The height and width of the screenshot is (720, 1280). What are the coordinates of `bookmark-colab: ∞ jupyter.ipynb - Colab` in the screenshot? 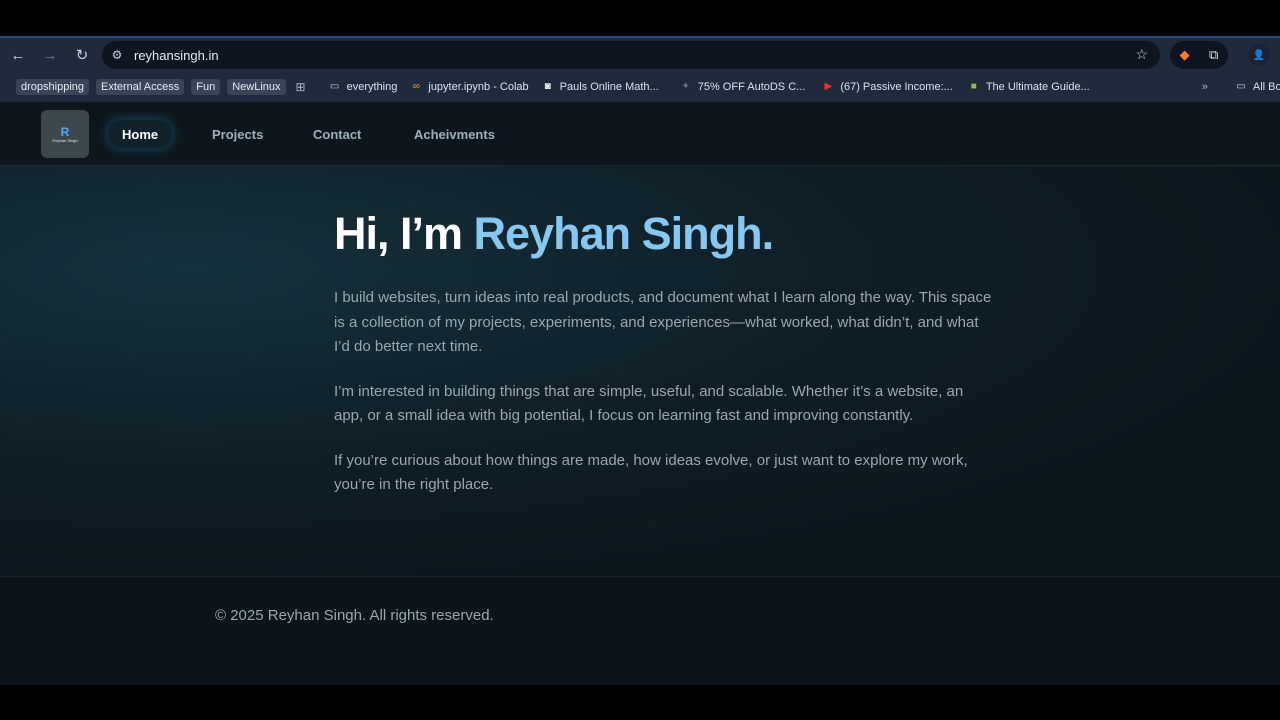 It's located at (469, 87).